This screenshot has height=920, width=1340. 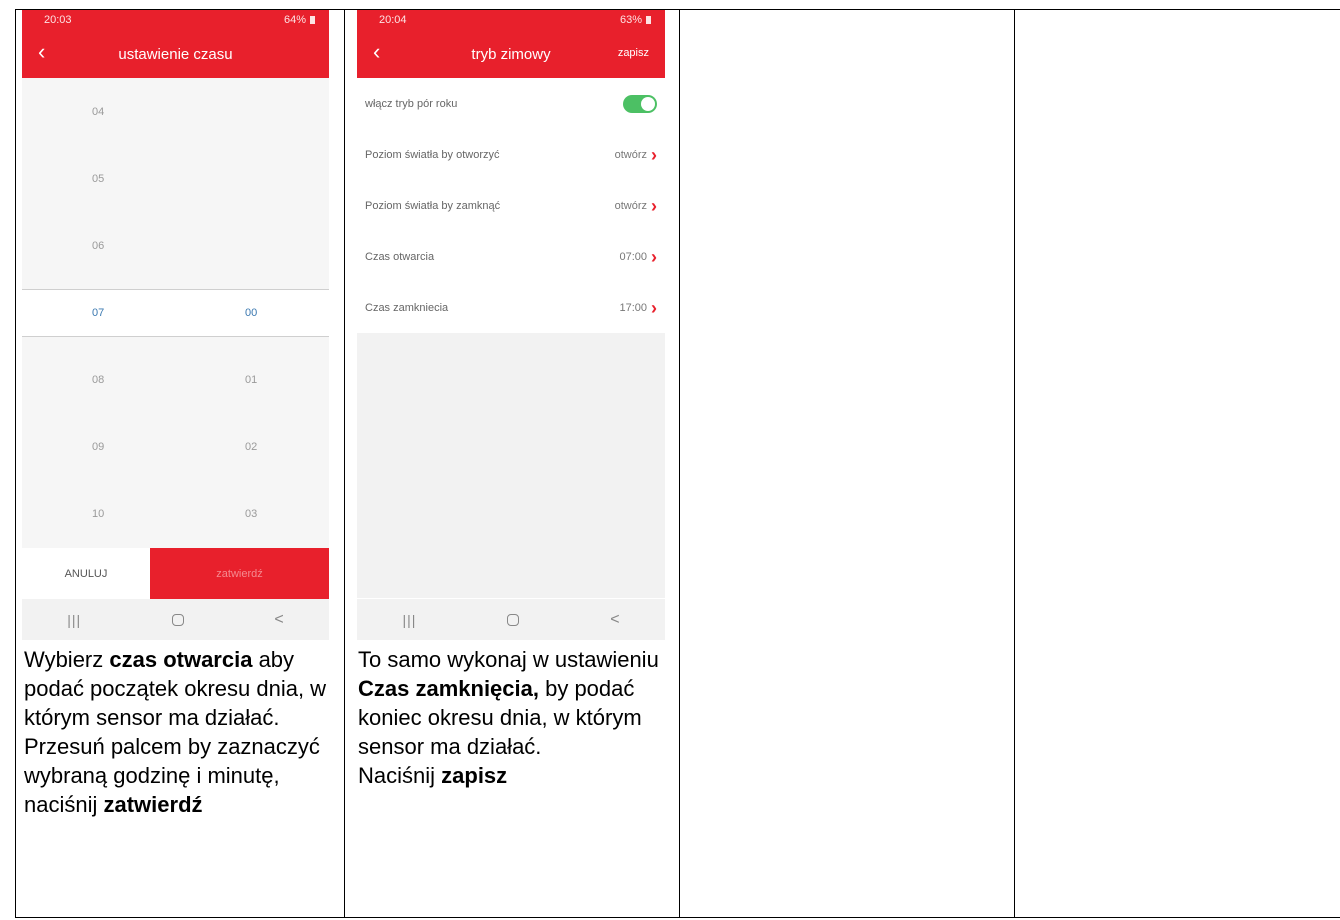 I want to click on settings-row-label: Poziom światła by otworzyć, so click(x=432, y=154).